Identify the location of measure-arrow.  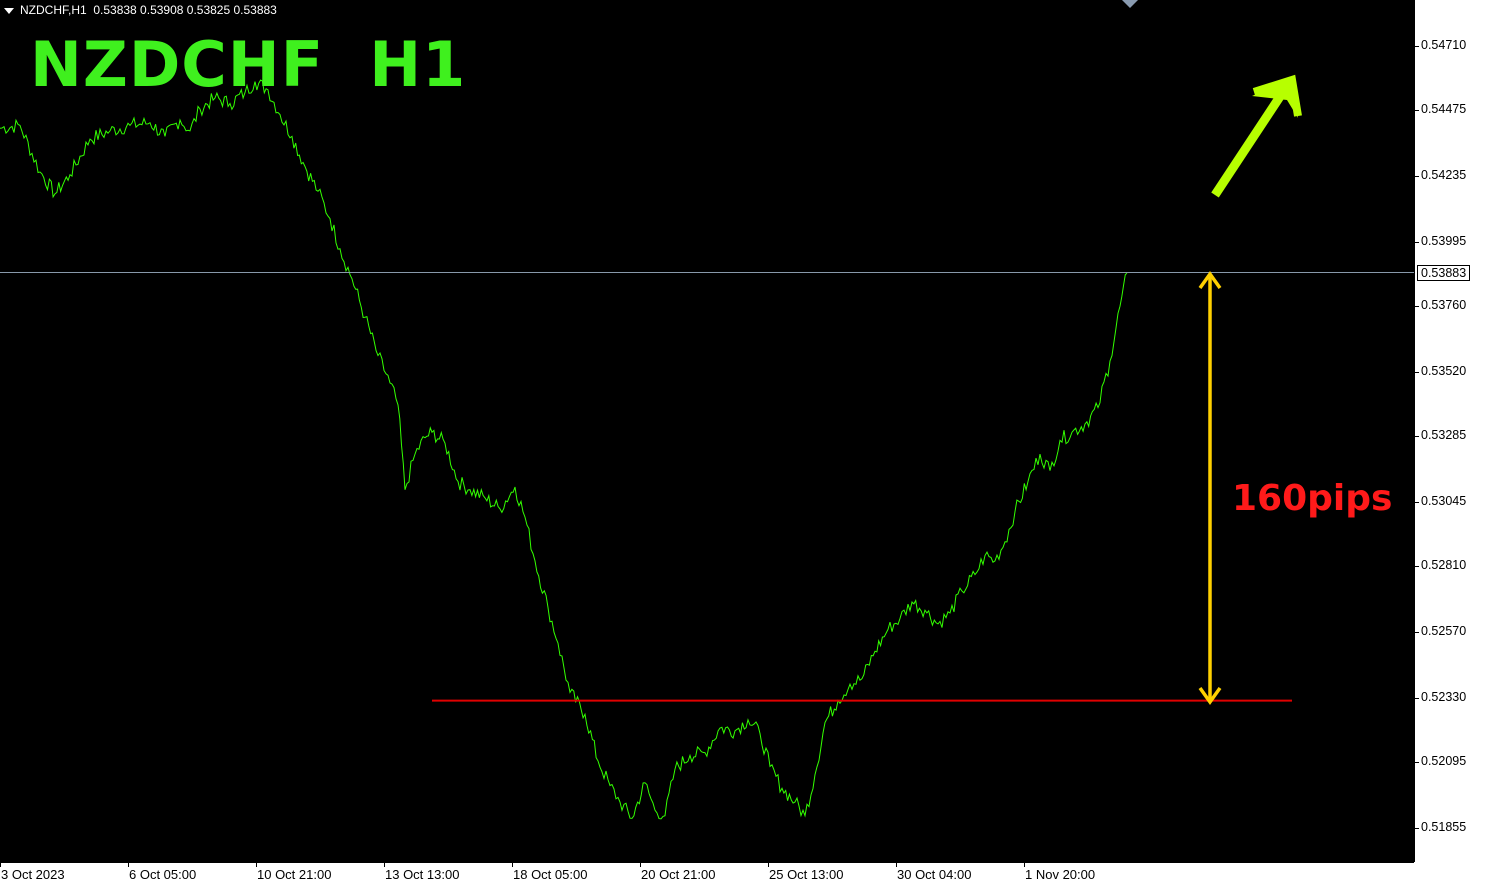
(1210, 488).